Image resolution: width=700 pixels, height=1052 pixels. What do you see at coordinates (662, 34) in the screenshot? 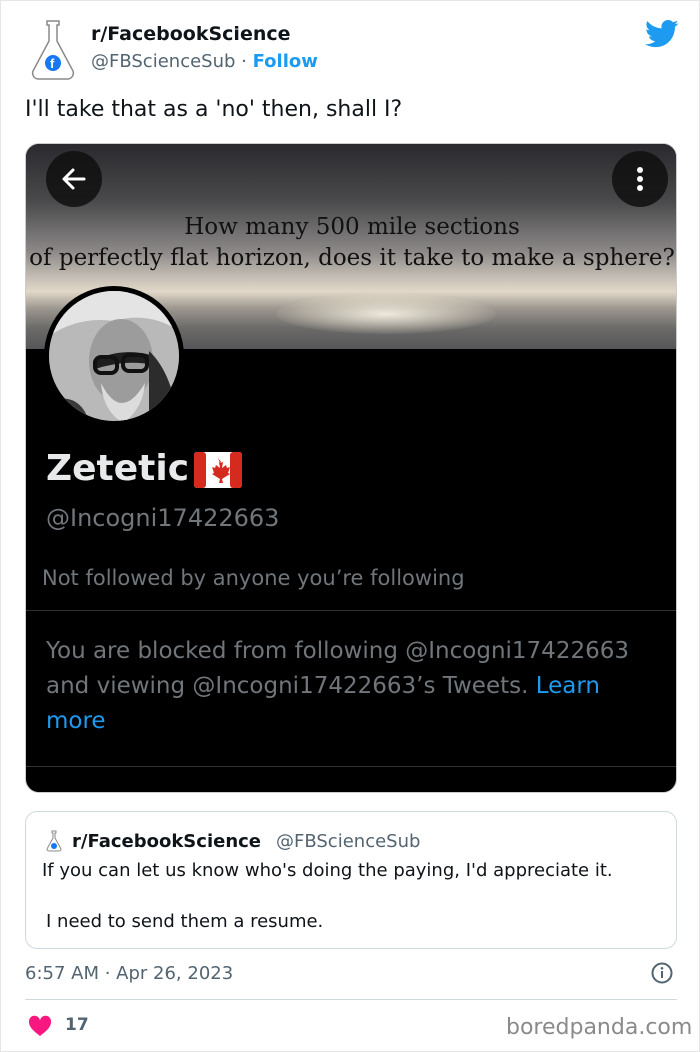
I see `twitter-bird-icon` at bounding box center [662, 34].